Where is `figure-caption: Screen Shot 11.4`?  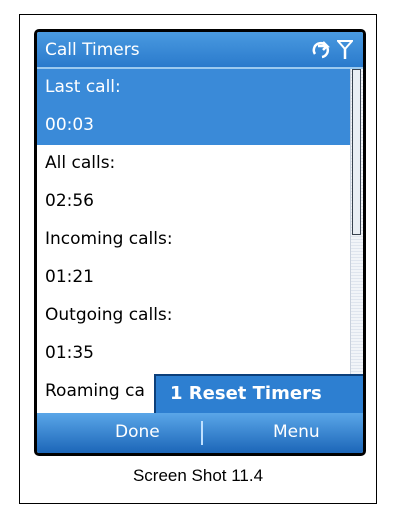
figure-caption: Screen Shot 11.4 is located at coordinates (198, 475).